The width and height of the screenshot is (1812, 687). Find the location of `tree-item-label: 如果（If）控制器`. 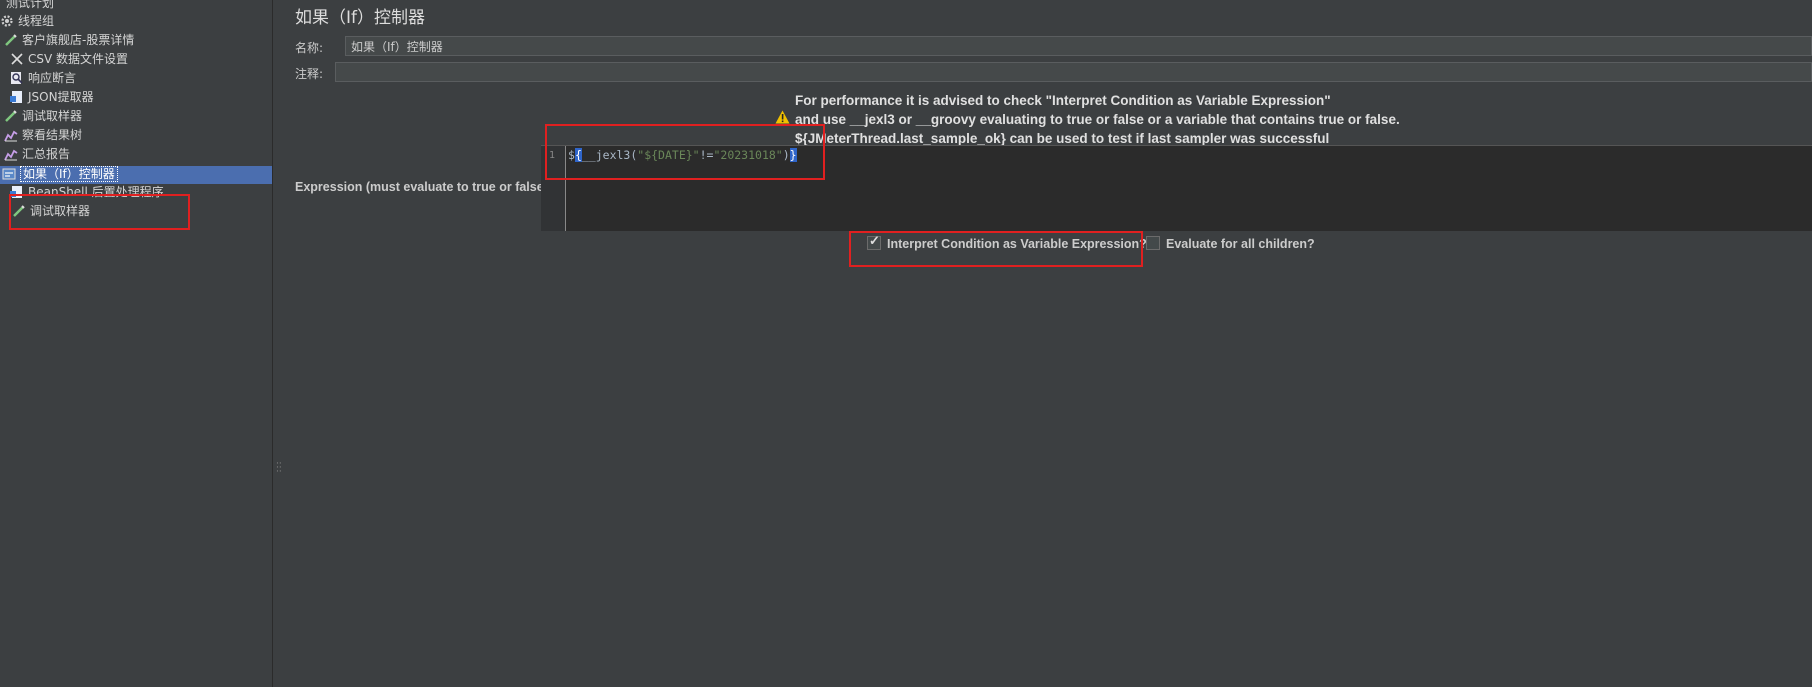

tree-item-label: 如果（If）控制器 is located at coordinates (69, 174).